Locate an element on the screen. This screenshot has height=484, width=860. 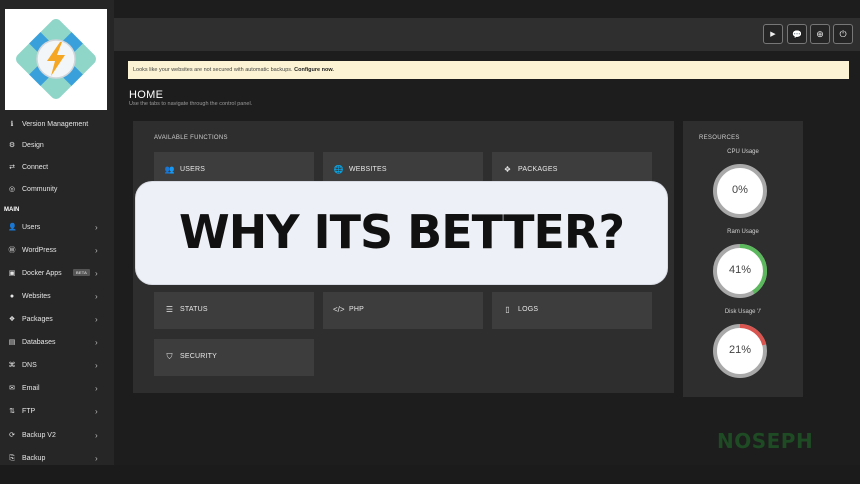
sidebar-item-design: ⚙ Design is located at coordinates (57, 146).